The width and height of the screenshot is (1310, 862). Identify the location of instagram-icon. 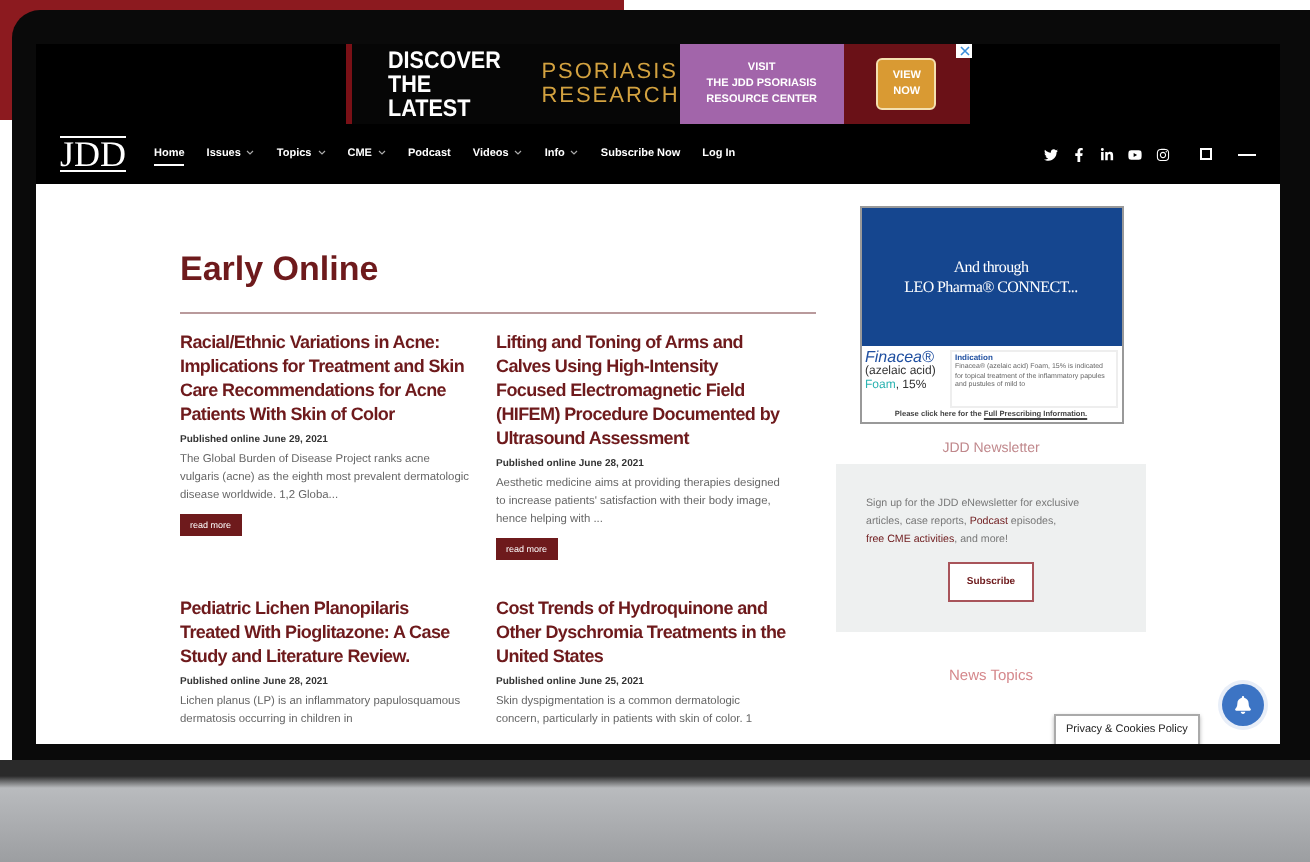
(1163, 154).